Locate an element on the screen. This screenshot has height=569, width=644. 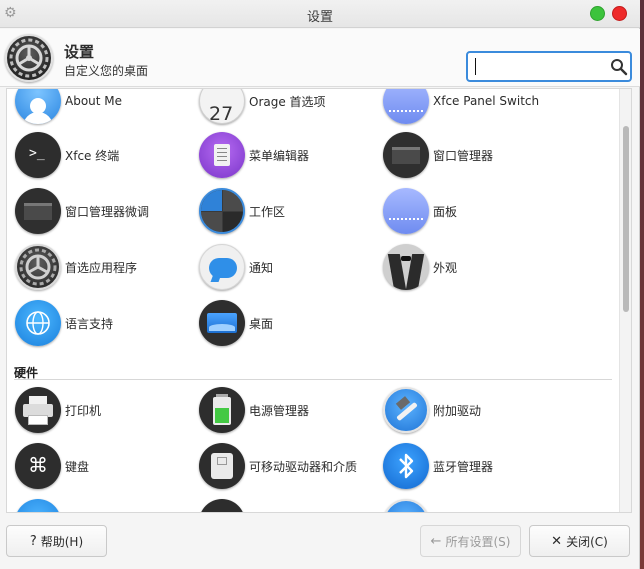
item-label: 打印机 is located at coordinates (83, 410).